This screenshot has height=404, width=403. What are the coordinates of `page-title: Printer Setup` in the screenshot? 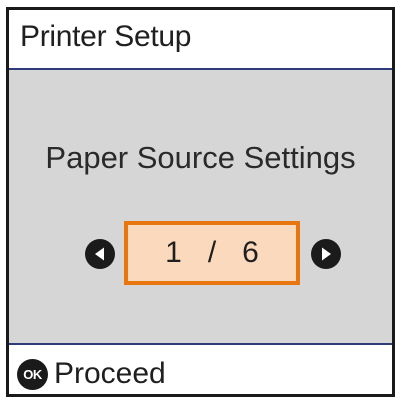 It's located at (106, 36).